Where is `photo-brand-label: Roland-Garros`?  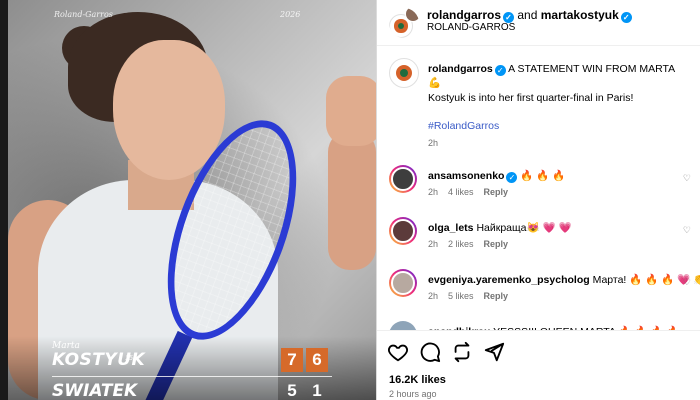
photo-brand-label: Roland-Garros is located at coordinates (83, 14).